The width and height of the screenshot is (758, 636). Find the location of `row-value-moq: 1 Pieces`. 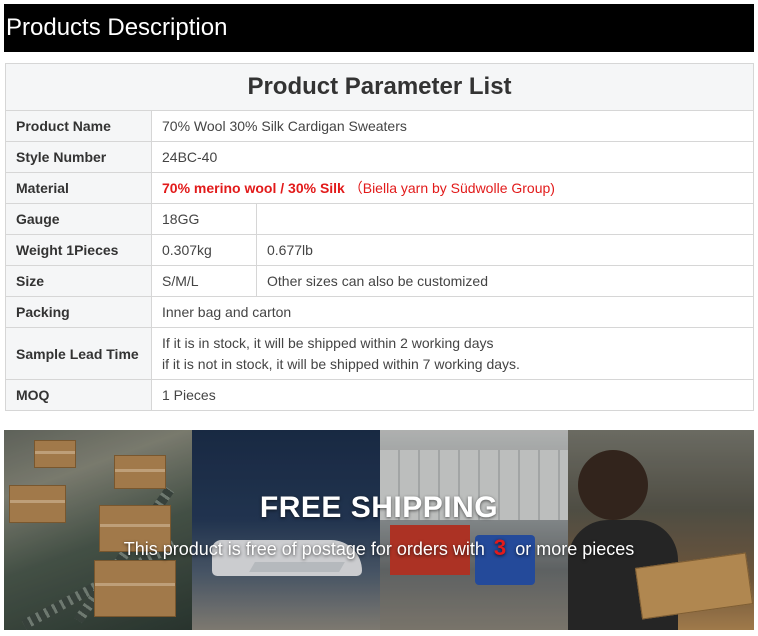

row-value-moq: 1 Pieces is located at coordinates (452, 395).